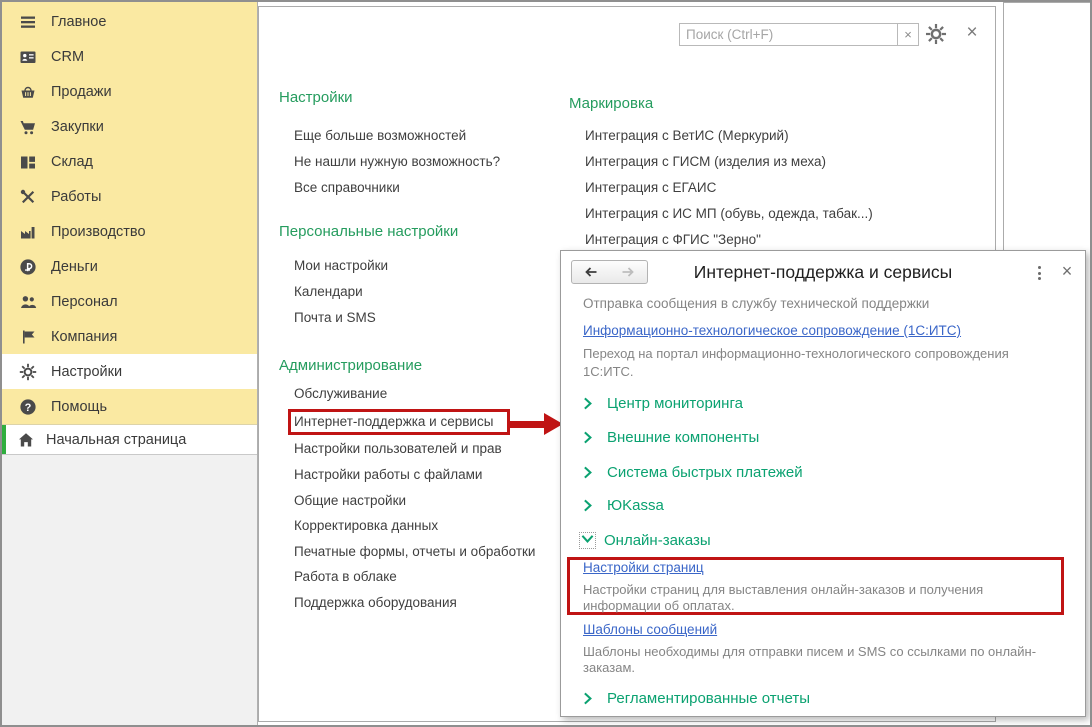 Image resolution: width=1092 pixels, height=727 pixels. What do you see at coordinates (116, 439) in the screenshot?
I see `home-page-label: Начальная страница` at bounding box center [116, 439].